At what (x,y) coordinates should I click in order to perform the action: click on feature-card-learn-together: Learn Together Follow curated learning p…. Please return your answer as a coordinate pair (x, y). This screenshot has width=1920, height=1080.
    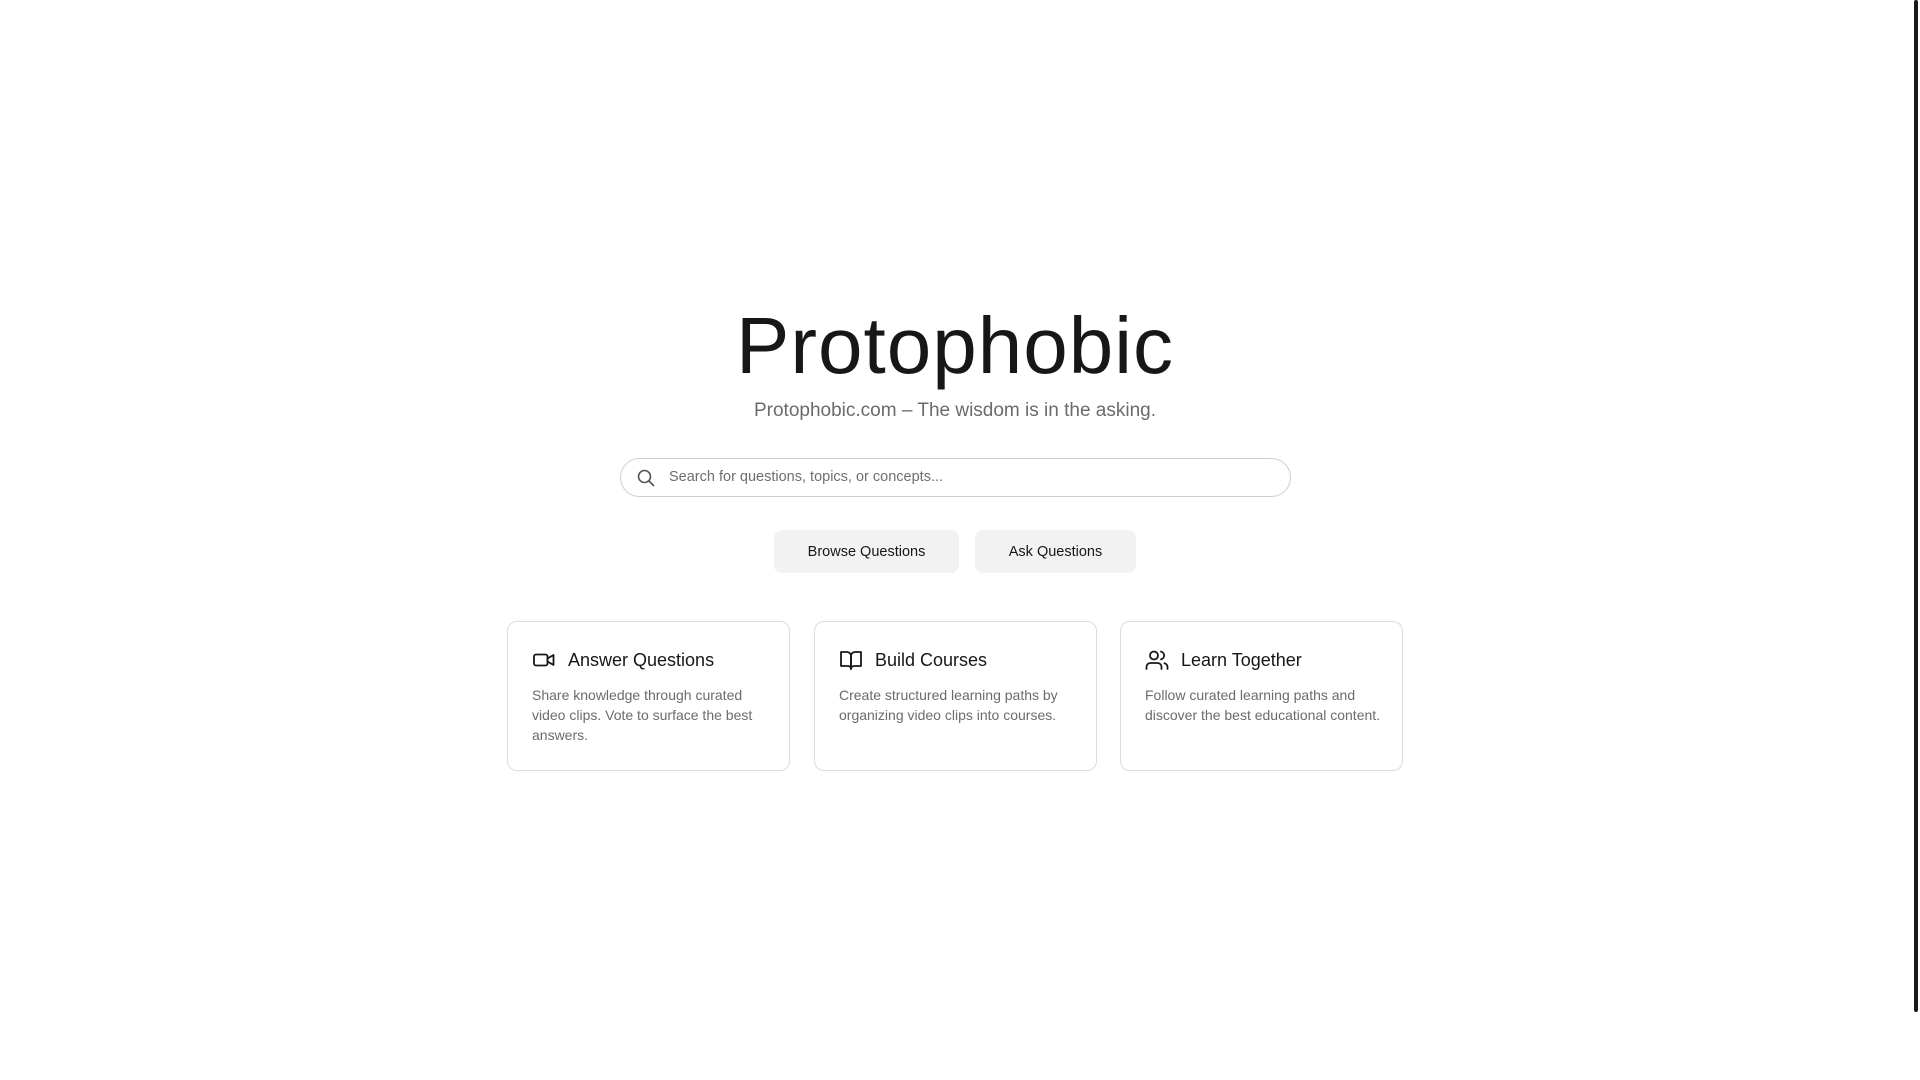
    Looking at the image, I should click on (1261, 696).